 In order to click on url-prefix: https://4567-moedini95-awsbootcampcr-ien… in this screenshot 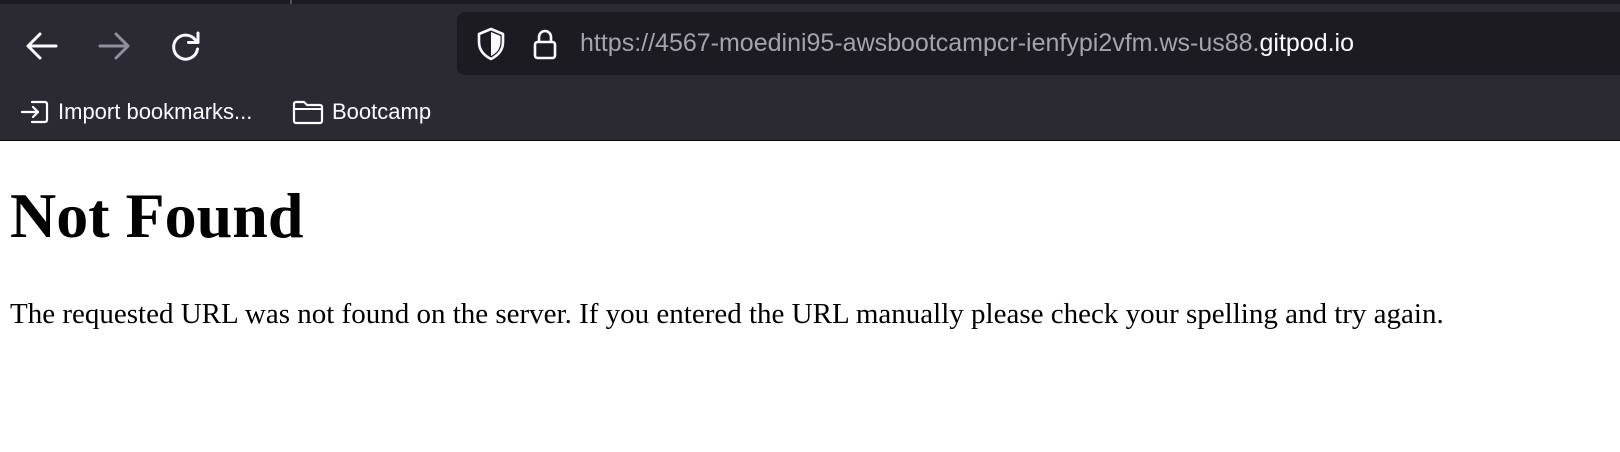, I will do `click(920, 43)`.